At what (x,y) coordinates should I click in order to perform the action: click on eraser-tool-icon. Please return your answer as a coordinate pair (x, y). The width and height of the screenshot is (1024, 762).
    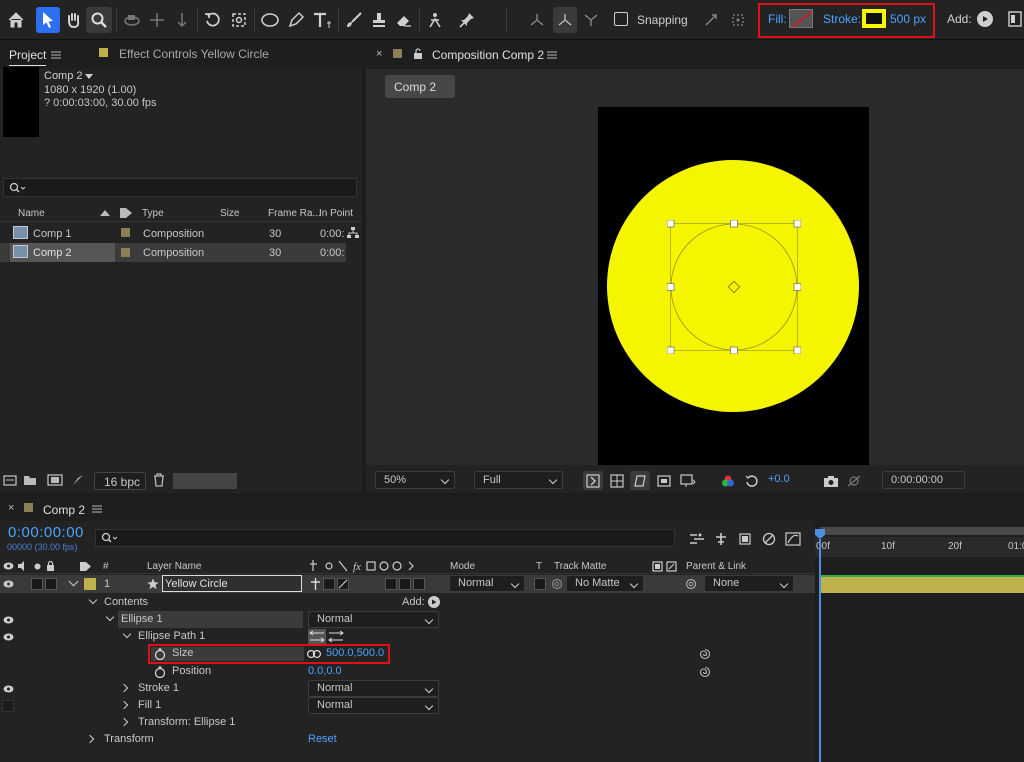
    Looking at the image, I should click on (404, 20).